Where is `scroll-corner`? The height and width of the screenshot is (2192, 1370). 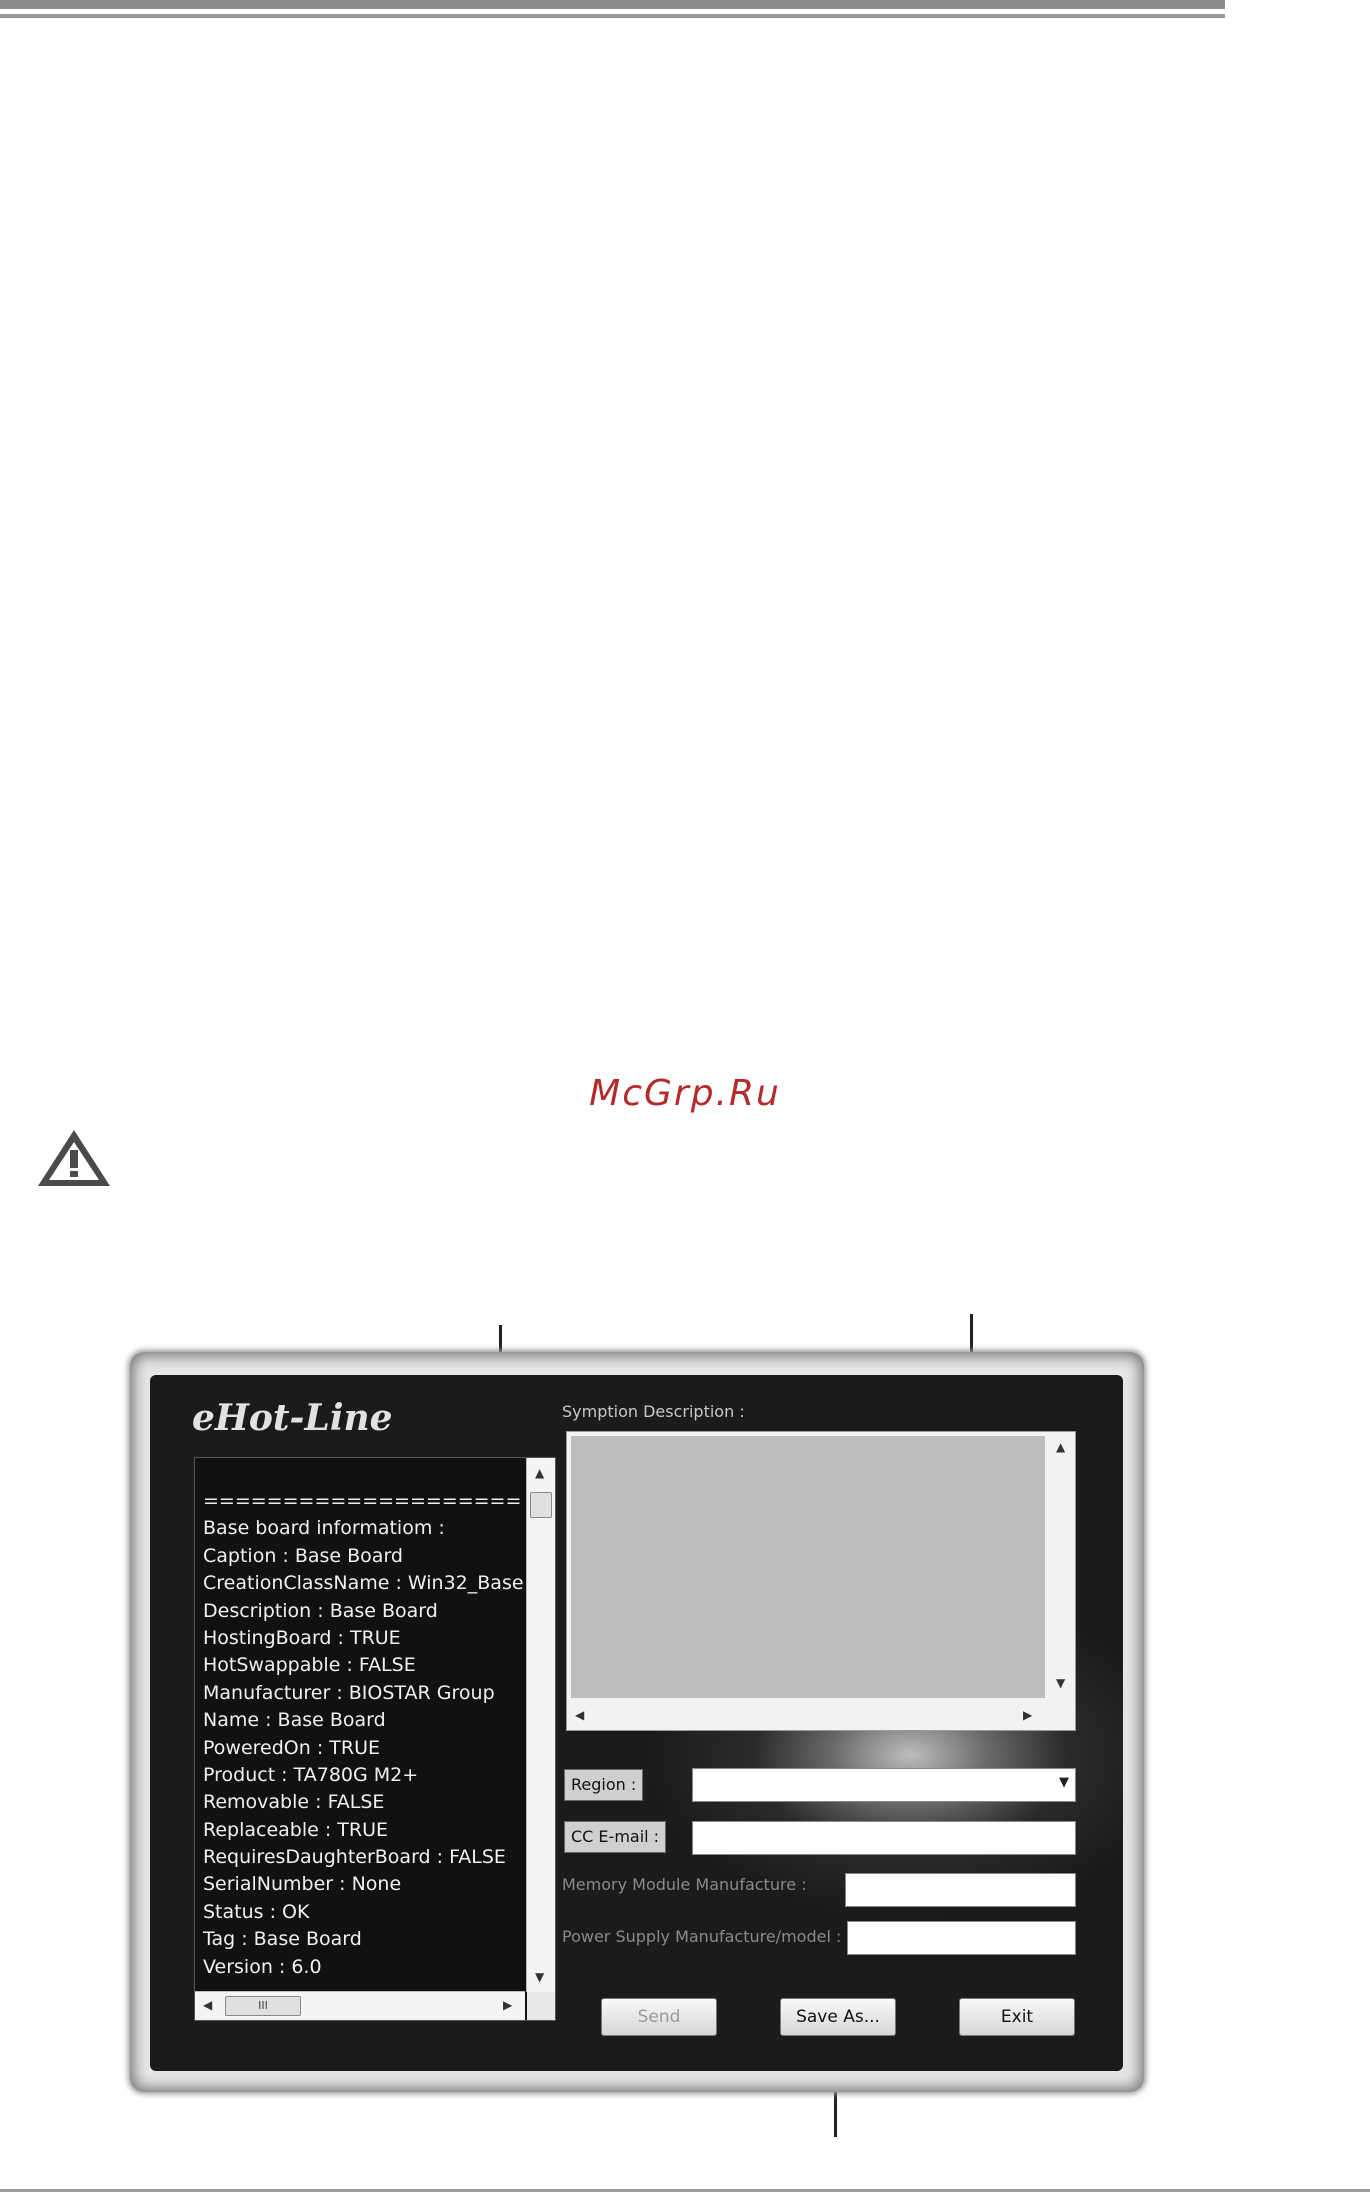
scroll-corner is located at coordinates (541, 2006).